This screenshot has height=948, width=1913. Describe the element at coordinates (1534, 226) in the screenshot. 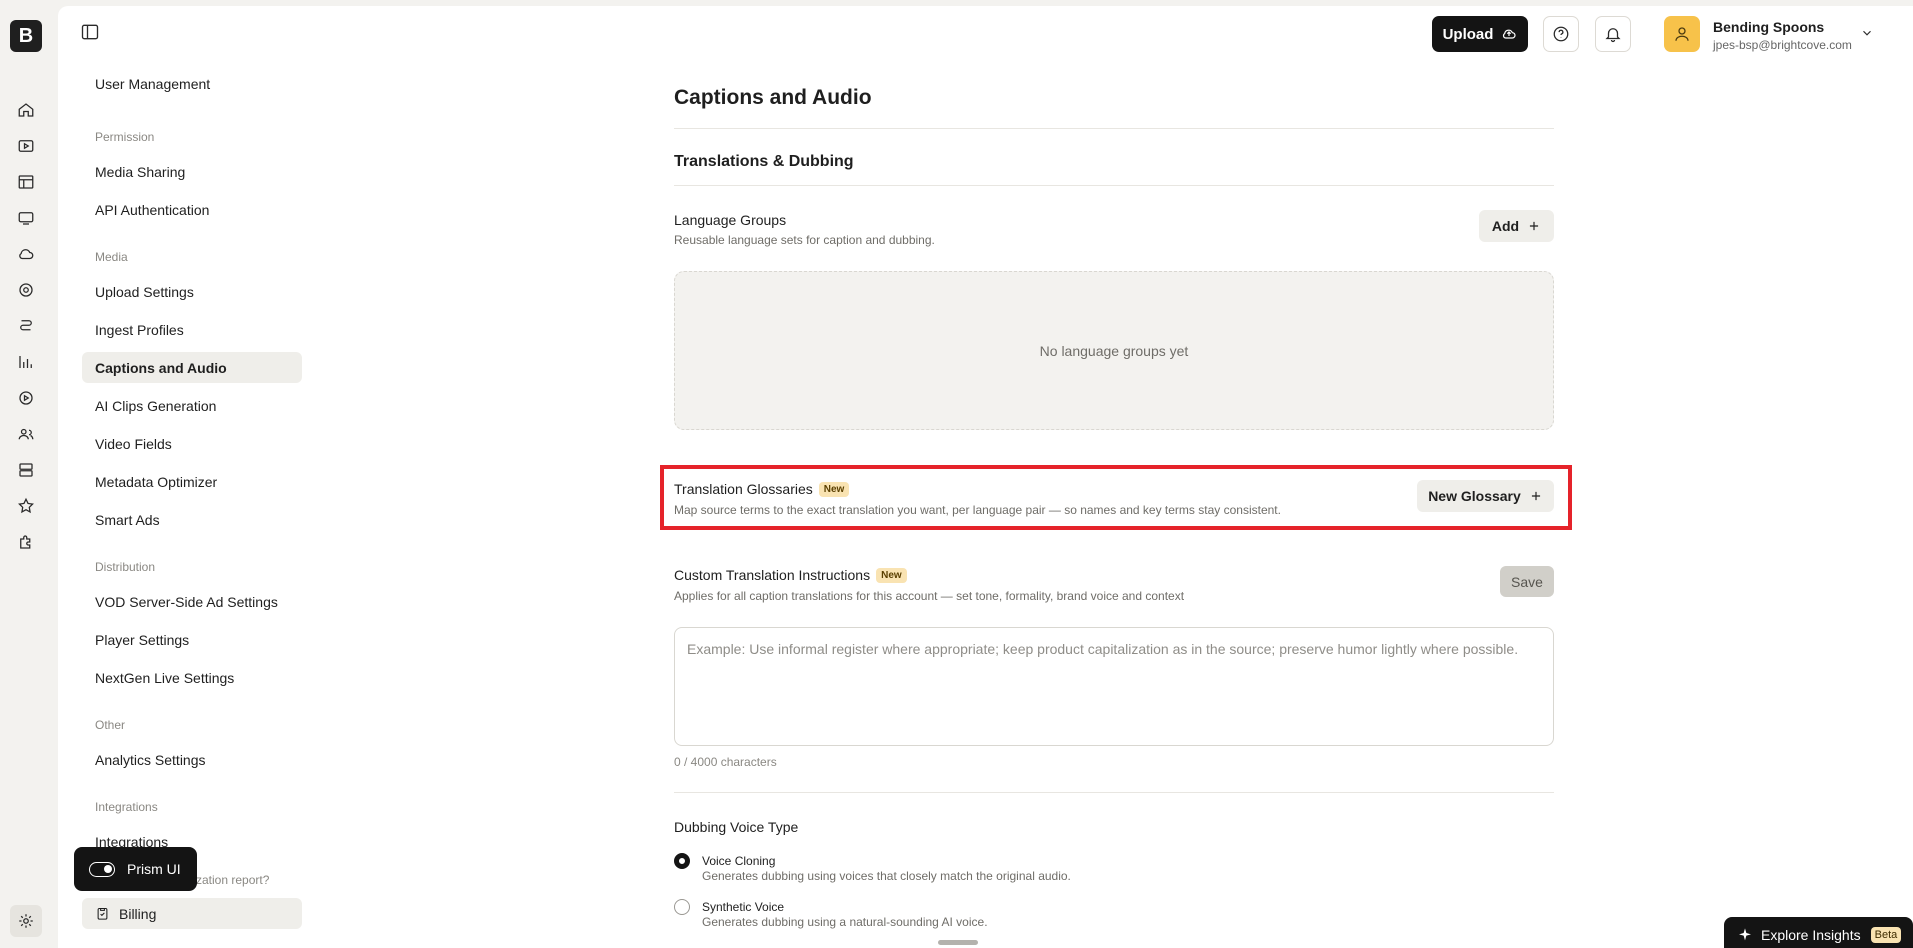

I see `plus-icon` at that location.